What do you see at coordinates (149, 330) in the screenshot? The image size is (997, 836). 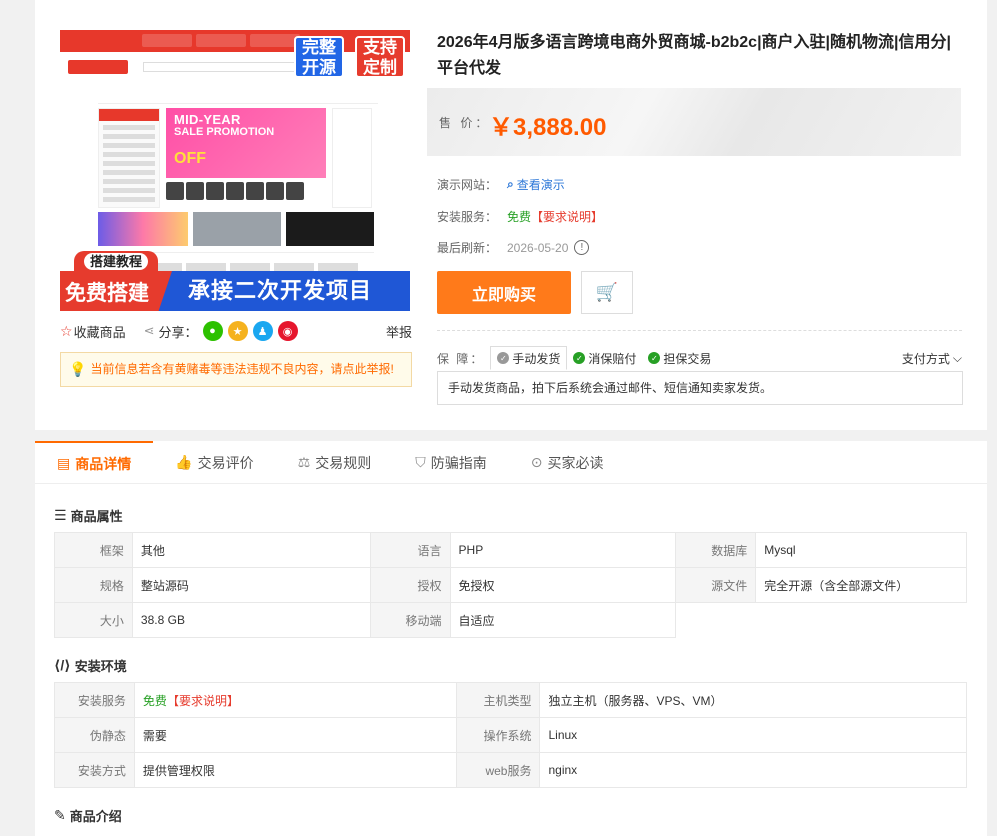 I see `share-icon: ⋖` at bounding box center [149, 330].